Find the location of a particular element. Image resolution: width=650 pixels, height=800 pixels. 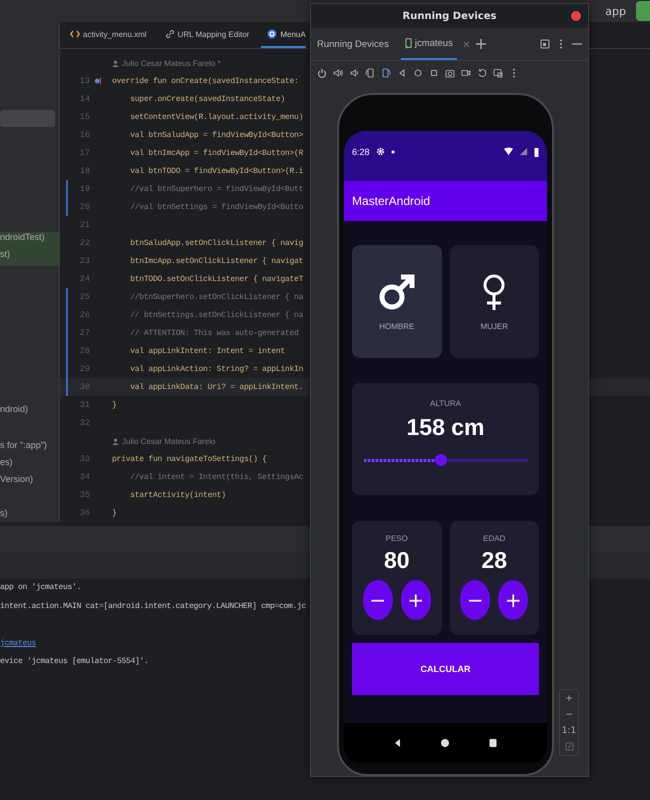

code-line: //btnSuperhero.setOnClickListener { na is located at coordinates (216, 297).